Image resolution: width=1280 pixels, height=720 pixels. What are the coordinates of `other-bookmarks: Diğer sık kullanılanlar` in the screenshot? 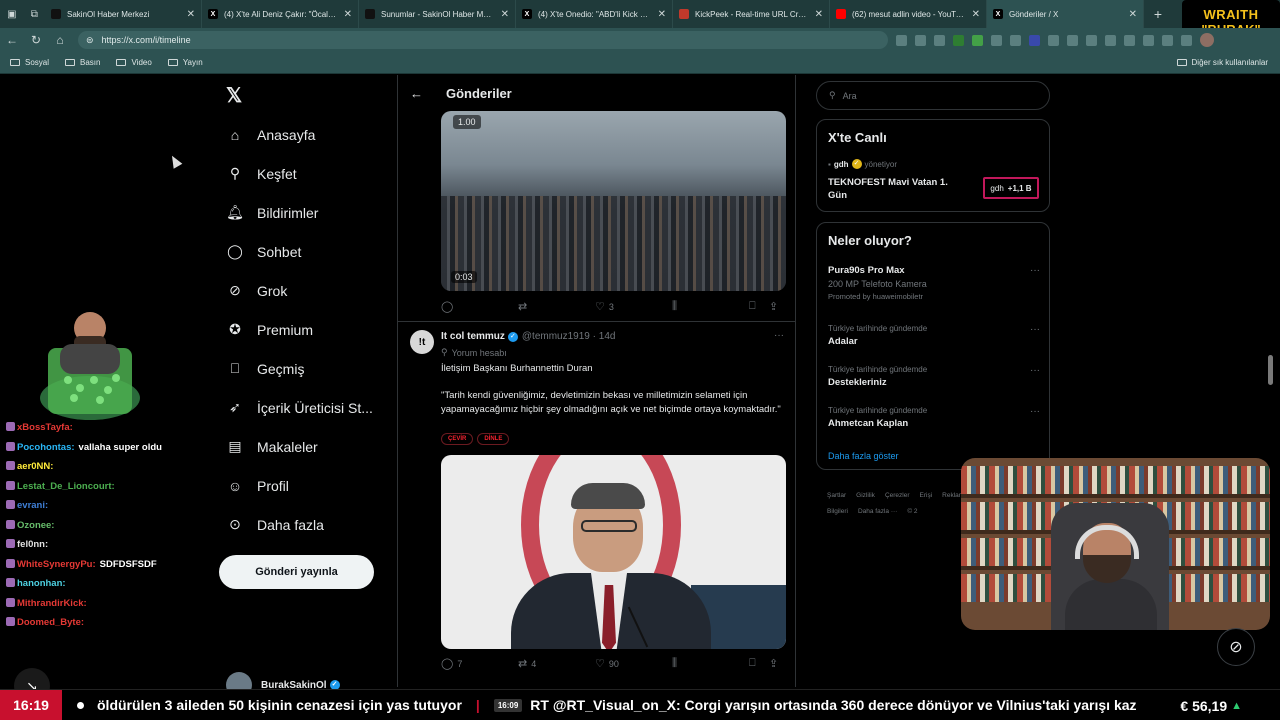 It's located at (1222, 62).